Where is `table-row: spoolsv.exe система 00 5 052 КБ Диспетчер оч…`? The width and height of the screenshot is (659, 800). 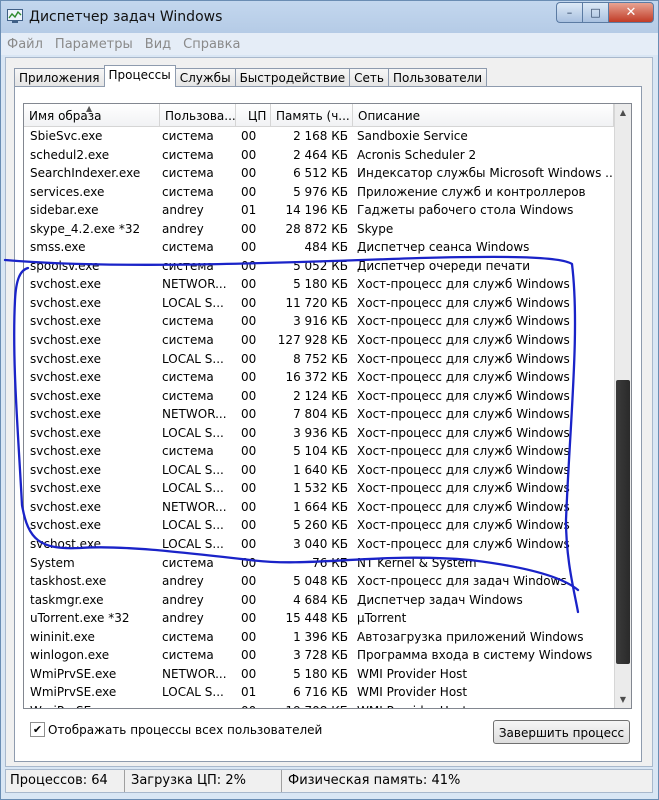 table-row: spoolsv.exe система 00 5 052 КБ Диспетчер оч… is located at coordinates (319, 266).